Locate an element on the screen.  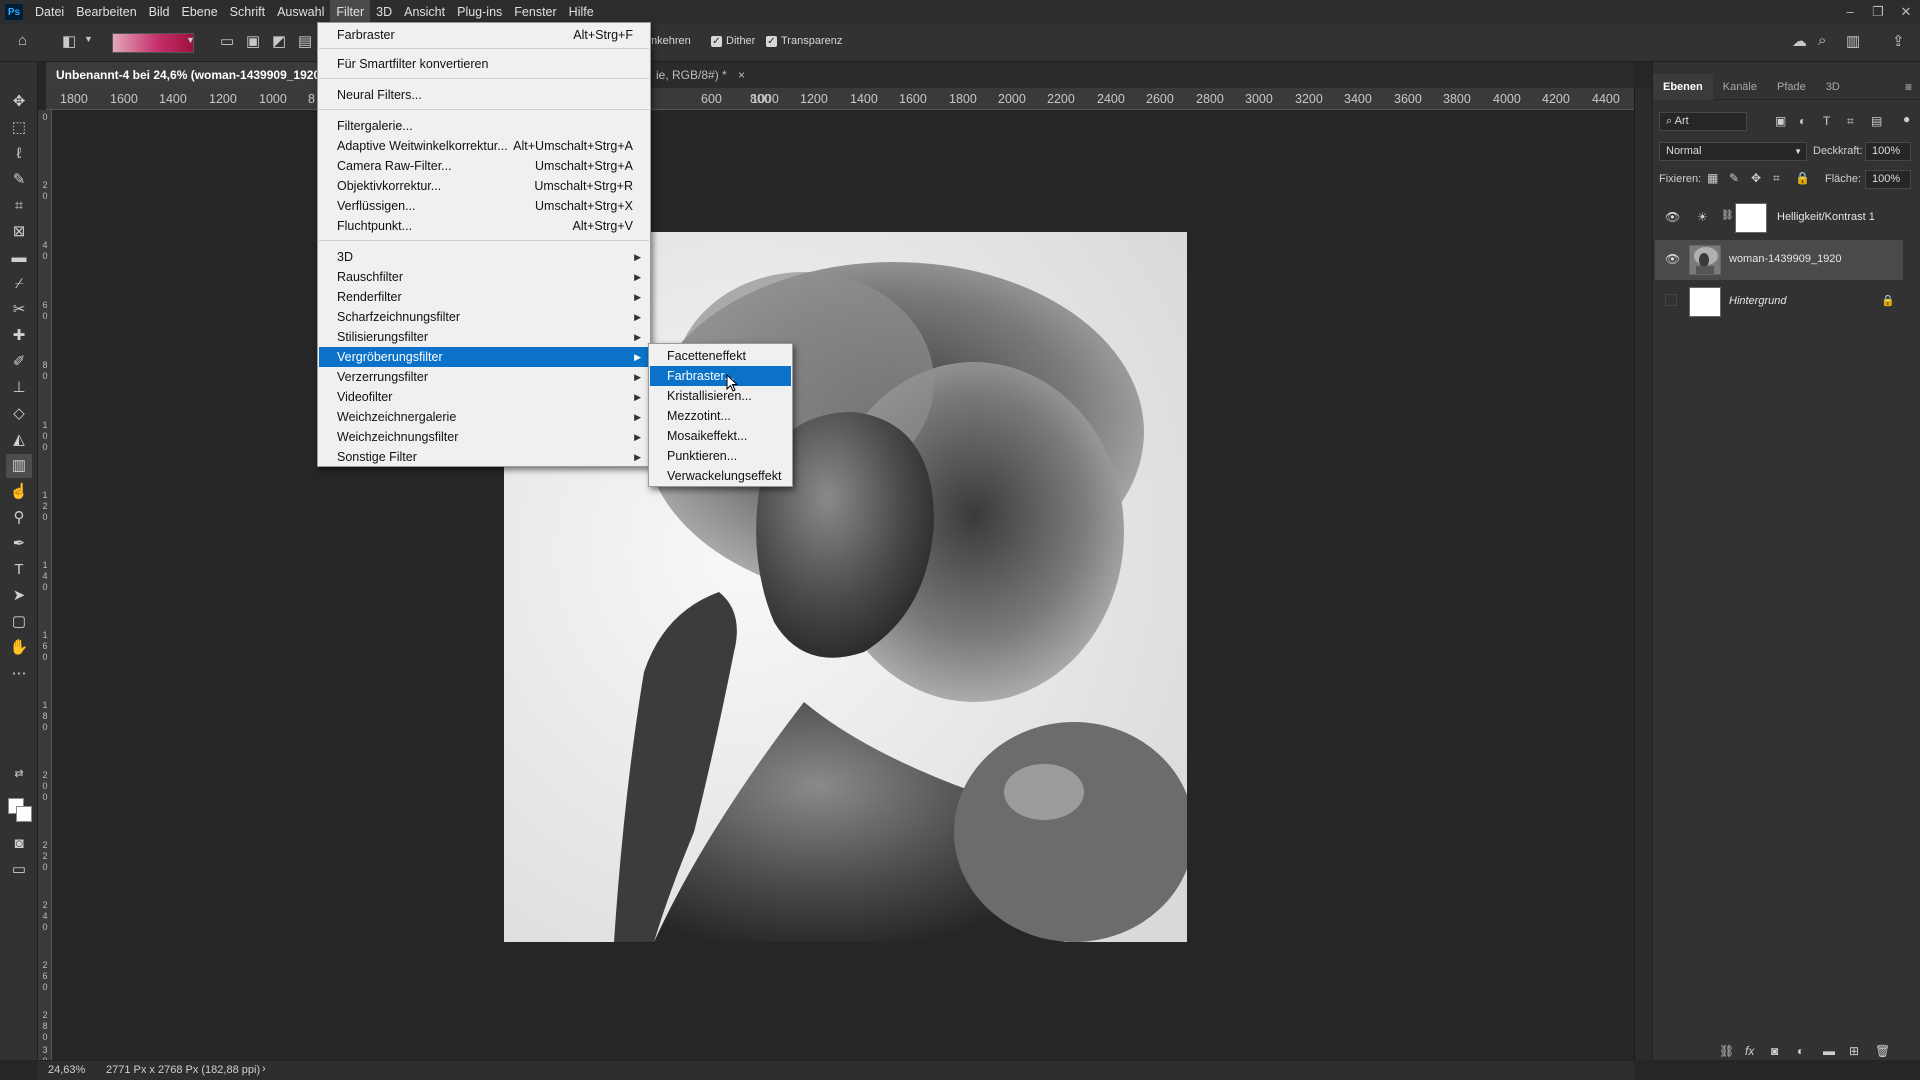
radial-gradient-icon: ▣ is located at coordinates (253, 41).